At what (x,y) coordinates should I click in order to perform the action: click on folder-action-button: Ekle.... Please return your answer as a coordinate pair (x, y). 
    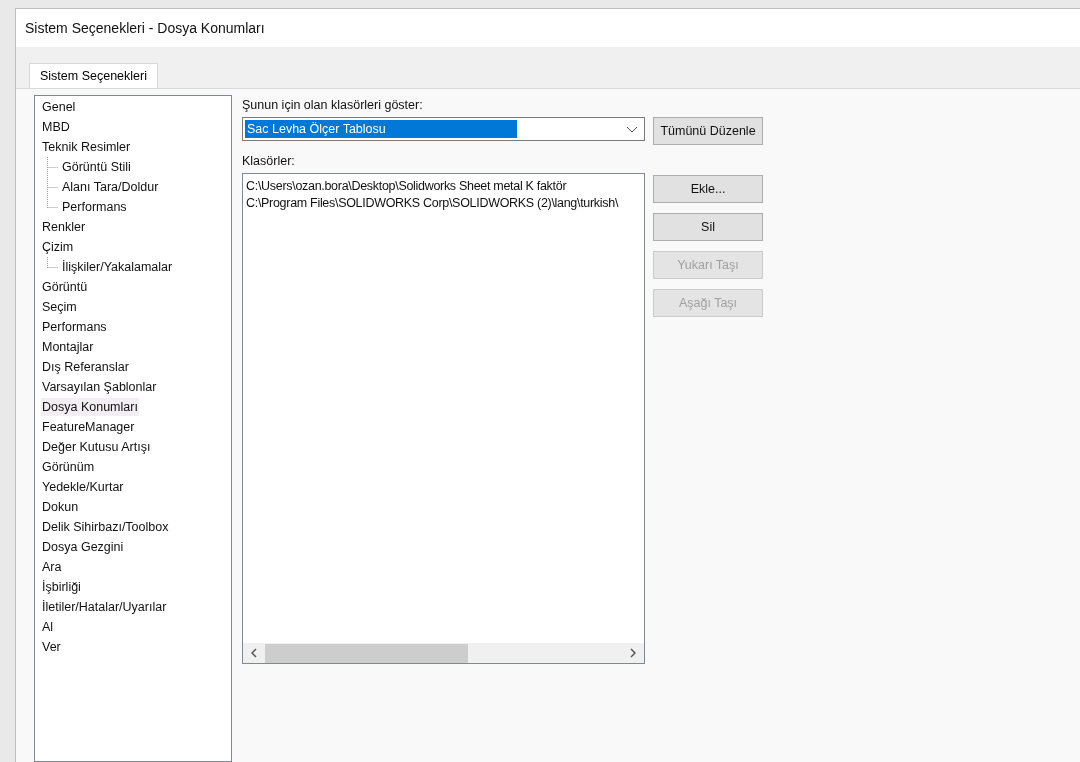
    Looking at the image, I should click on (708, 189).